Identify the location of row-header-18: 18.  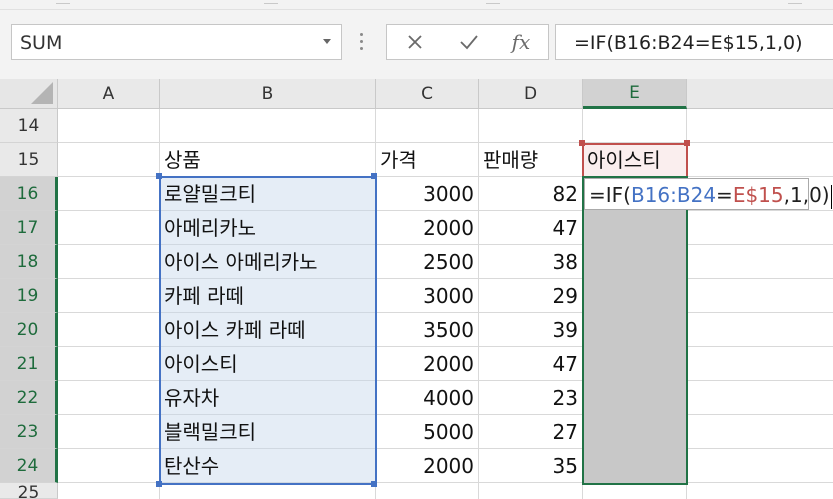
(29, 262).